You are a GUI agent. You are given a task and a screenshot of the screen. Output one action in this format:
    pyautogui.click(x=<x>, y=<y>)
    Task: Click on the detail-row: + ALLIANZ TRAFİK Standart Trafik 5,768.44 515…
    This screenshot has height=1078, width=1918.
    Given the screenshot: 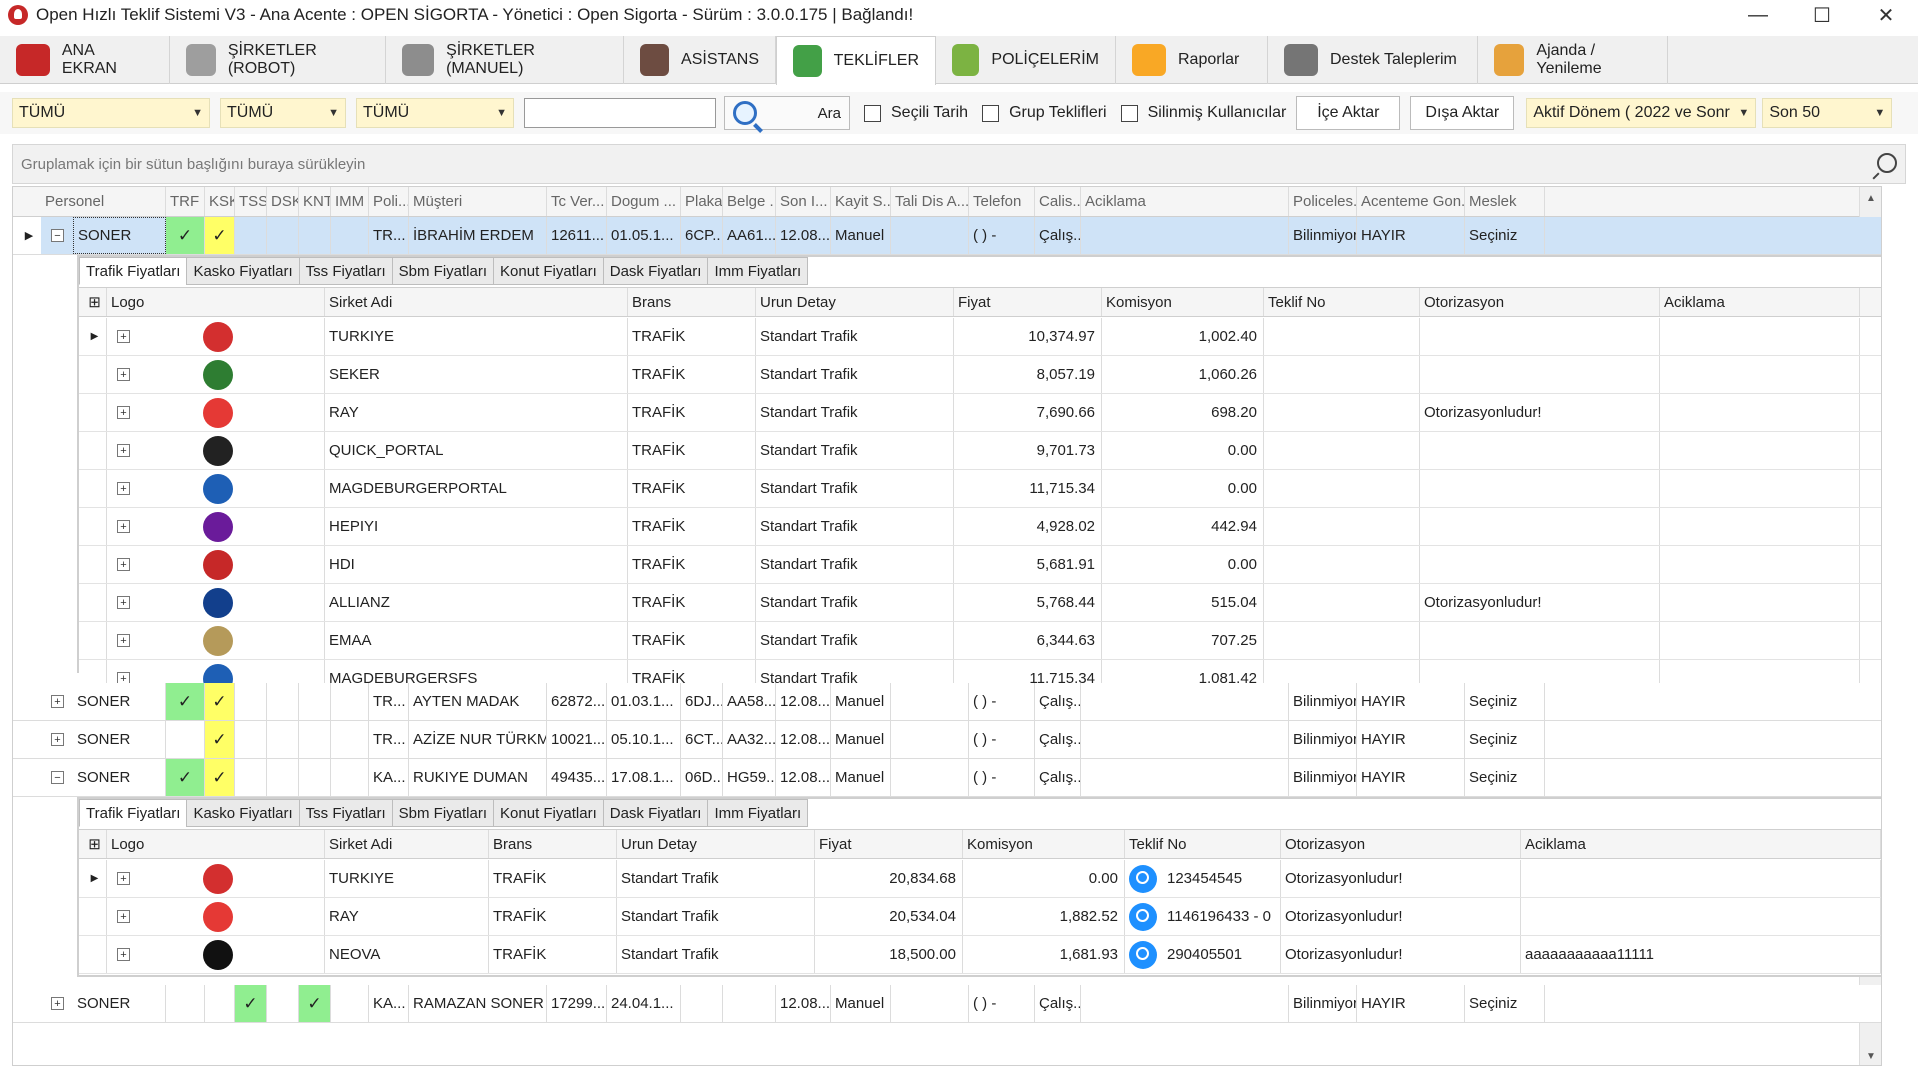 What is the action you would take?
    pyautogui.click(x=980, y=603)
    